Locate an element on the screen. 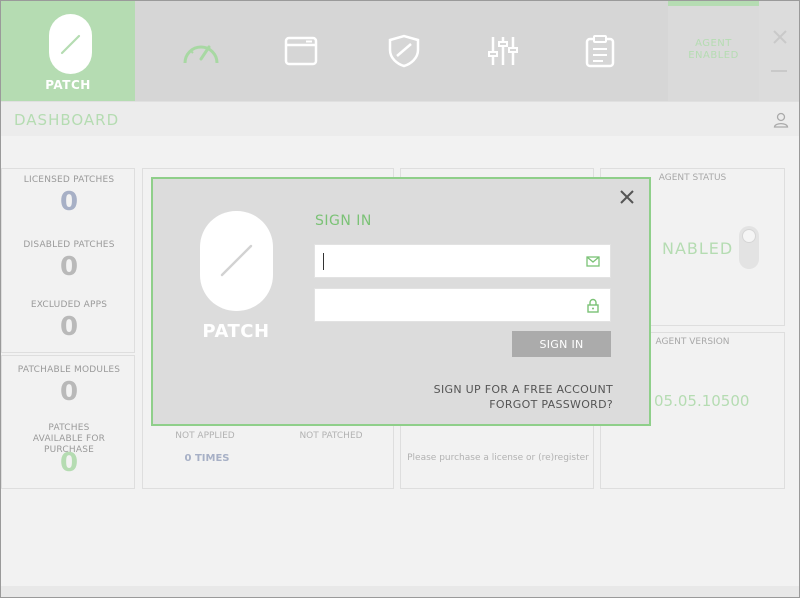 Image resolution: width=800 pixels, height=598 pixels. password-input is located at coordinates (445, 305).